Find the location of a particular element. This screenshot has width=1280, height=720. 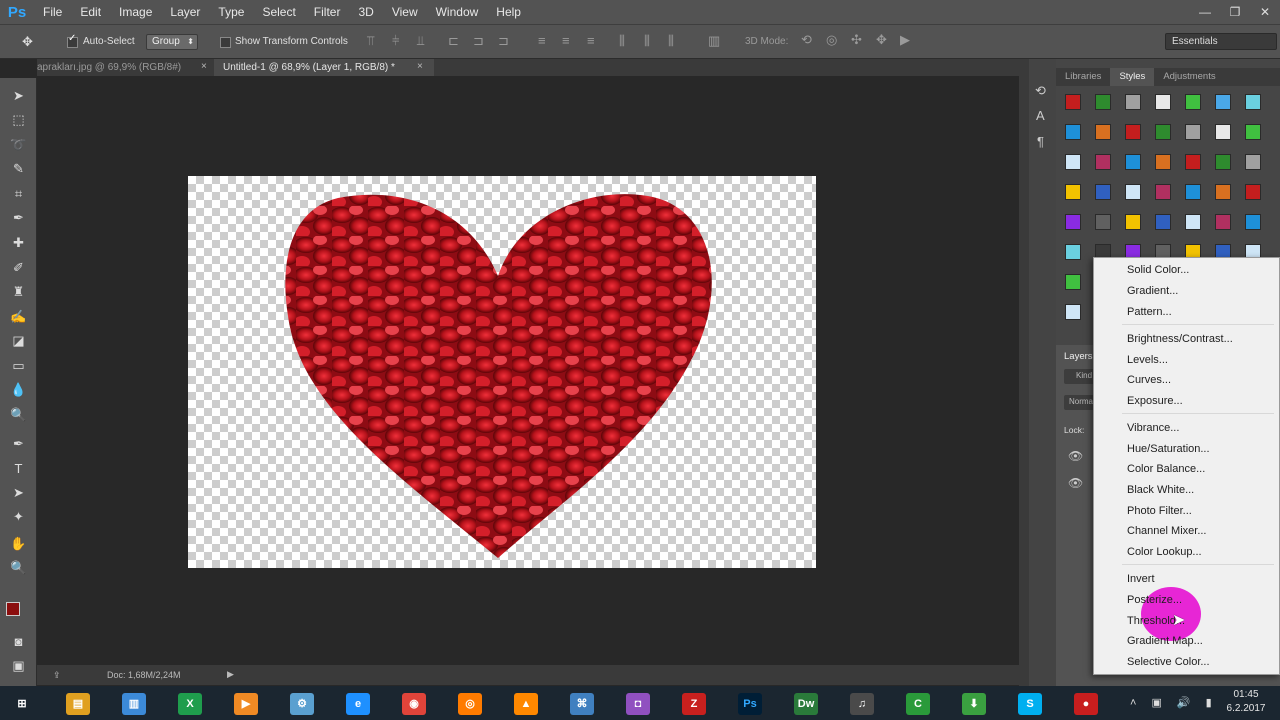

menu-image: Image is located at coordinates (135, 12).